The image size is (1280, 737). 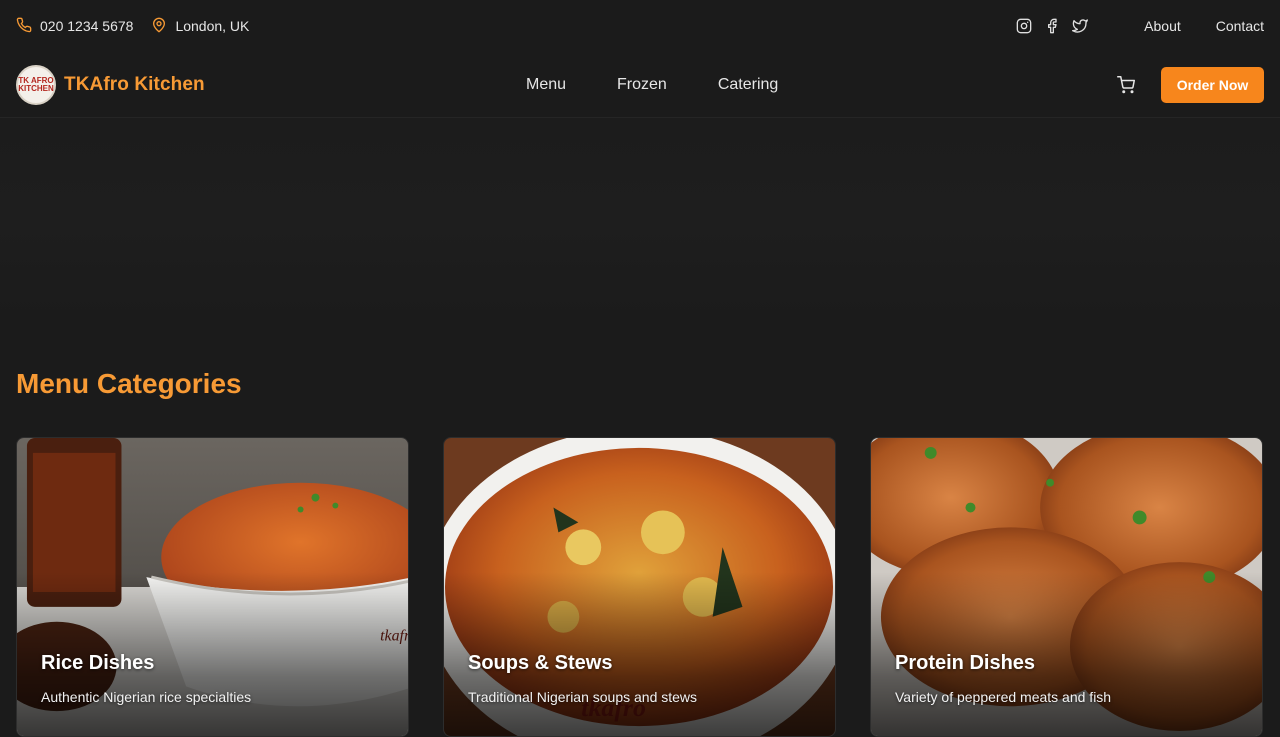 I want to click on card-title: Protein Dishes, so click(x=965, y=663).